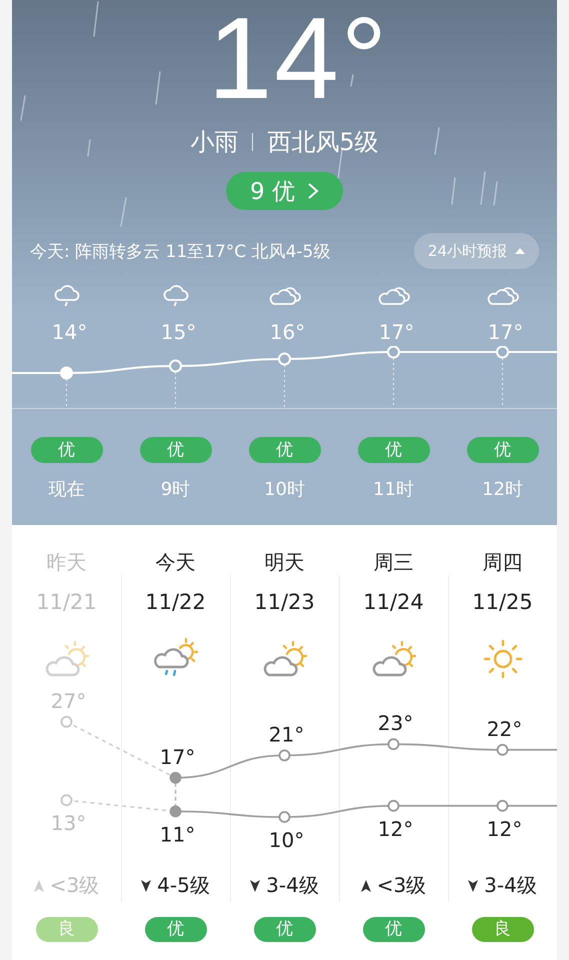  I want to click on chevron-right-icon, so click(312, 191).